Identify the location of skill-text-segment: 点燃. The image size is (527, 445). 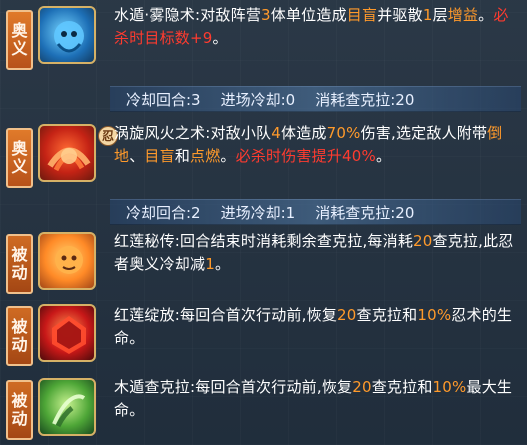
(205, 156).